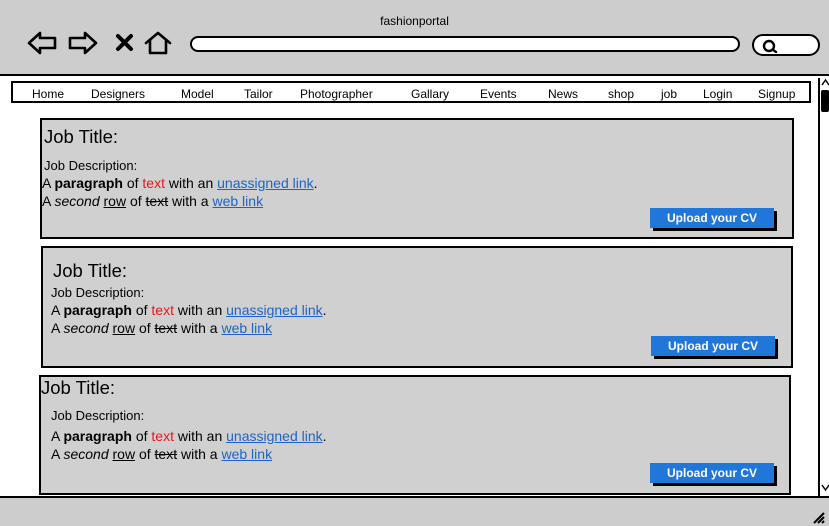  I want to click on menu-item-model: Model, so click(197, 94).